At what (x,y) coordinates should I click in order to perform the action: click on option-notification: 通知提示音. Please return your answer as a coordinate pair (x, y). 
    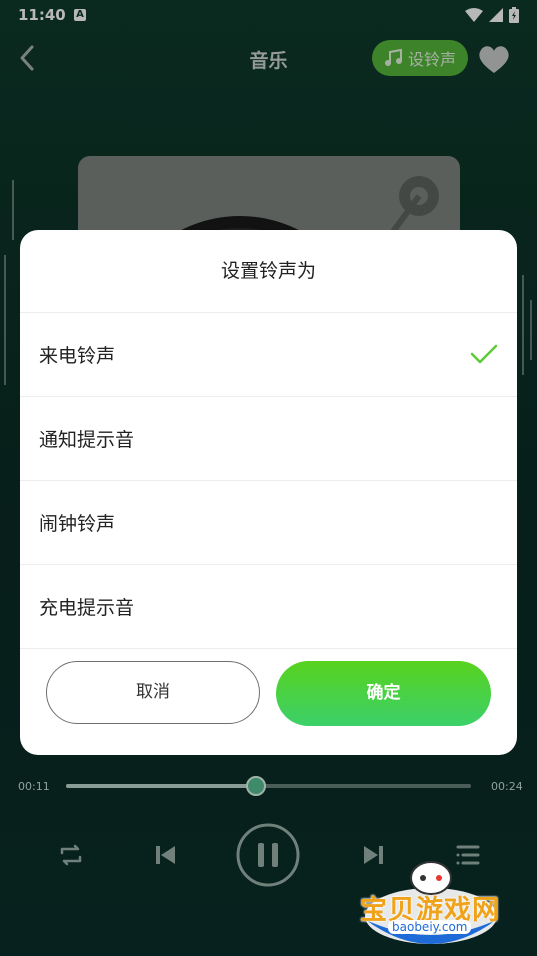
    Looking at the image, I should click on (268, 439).